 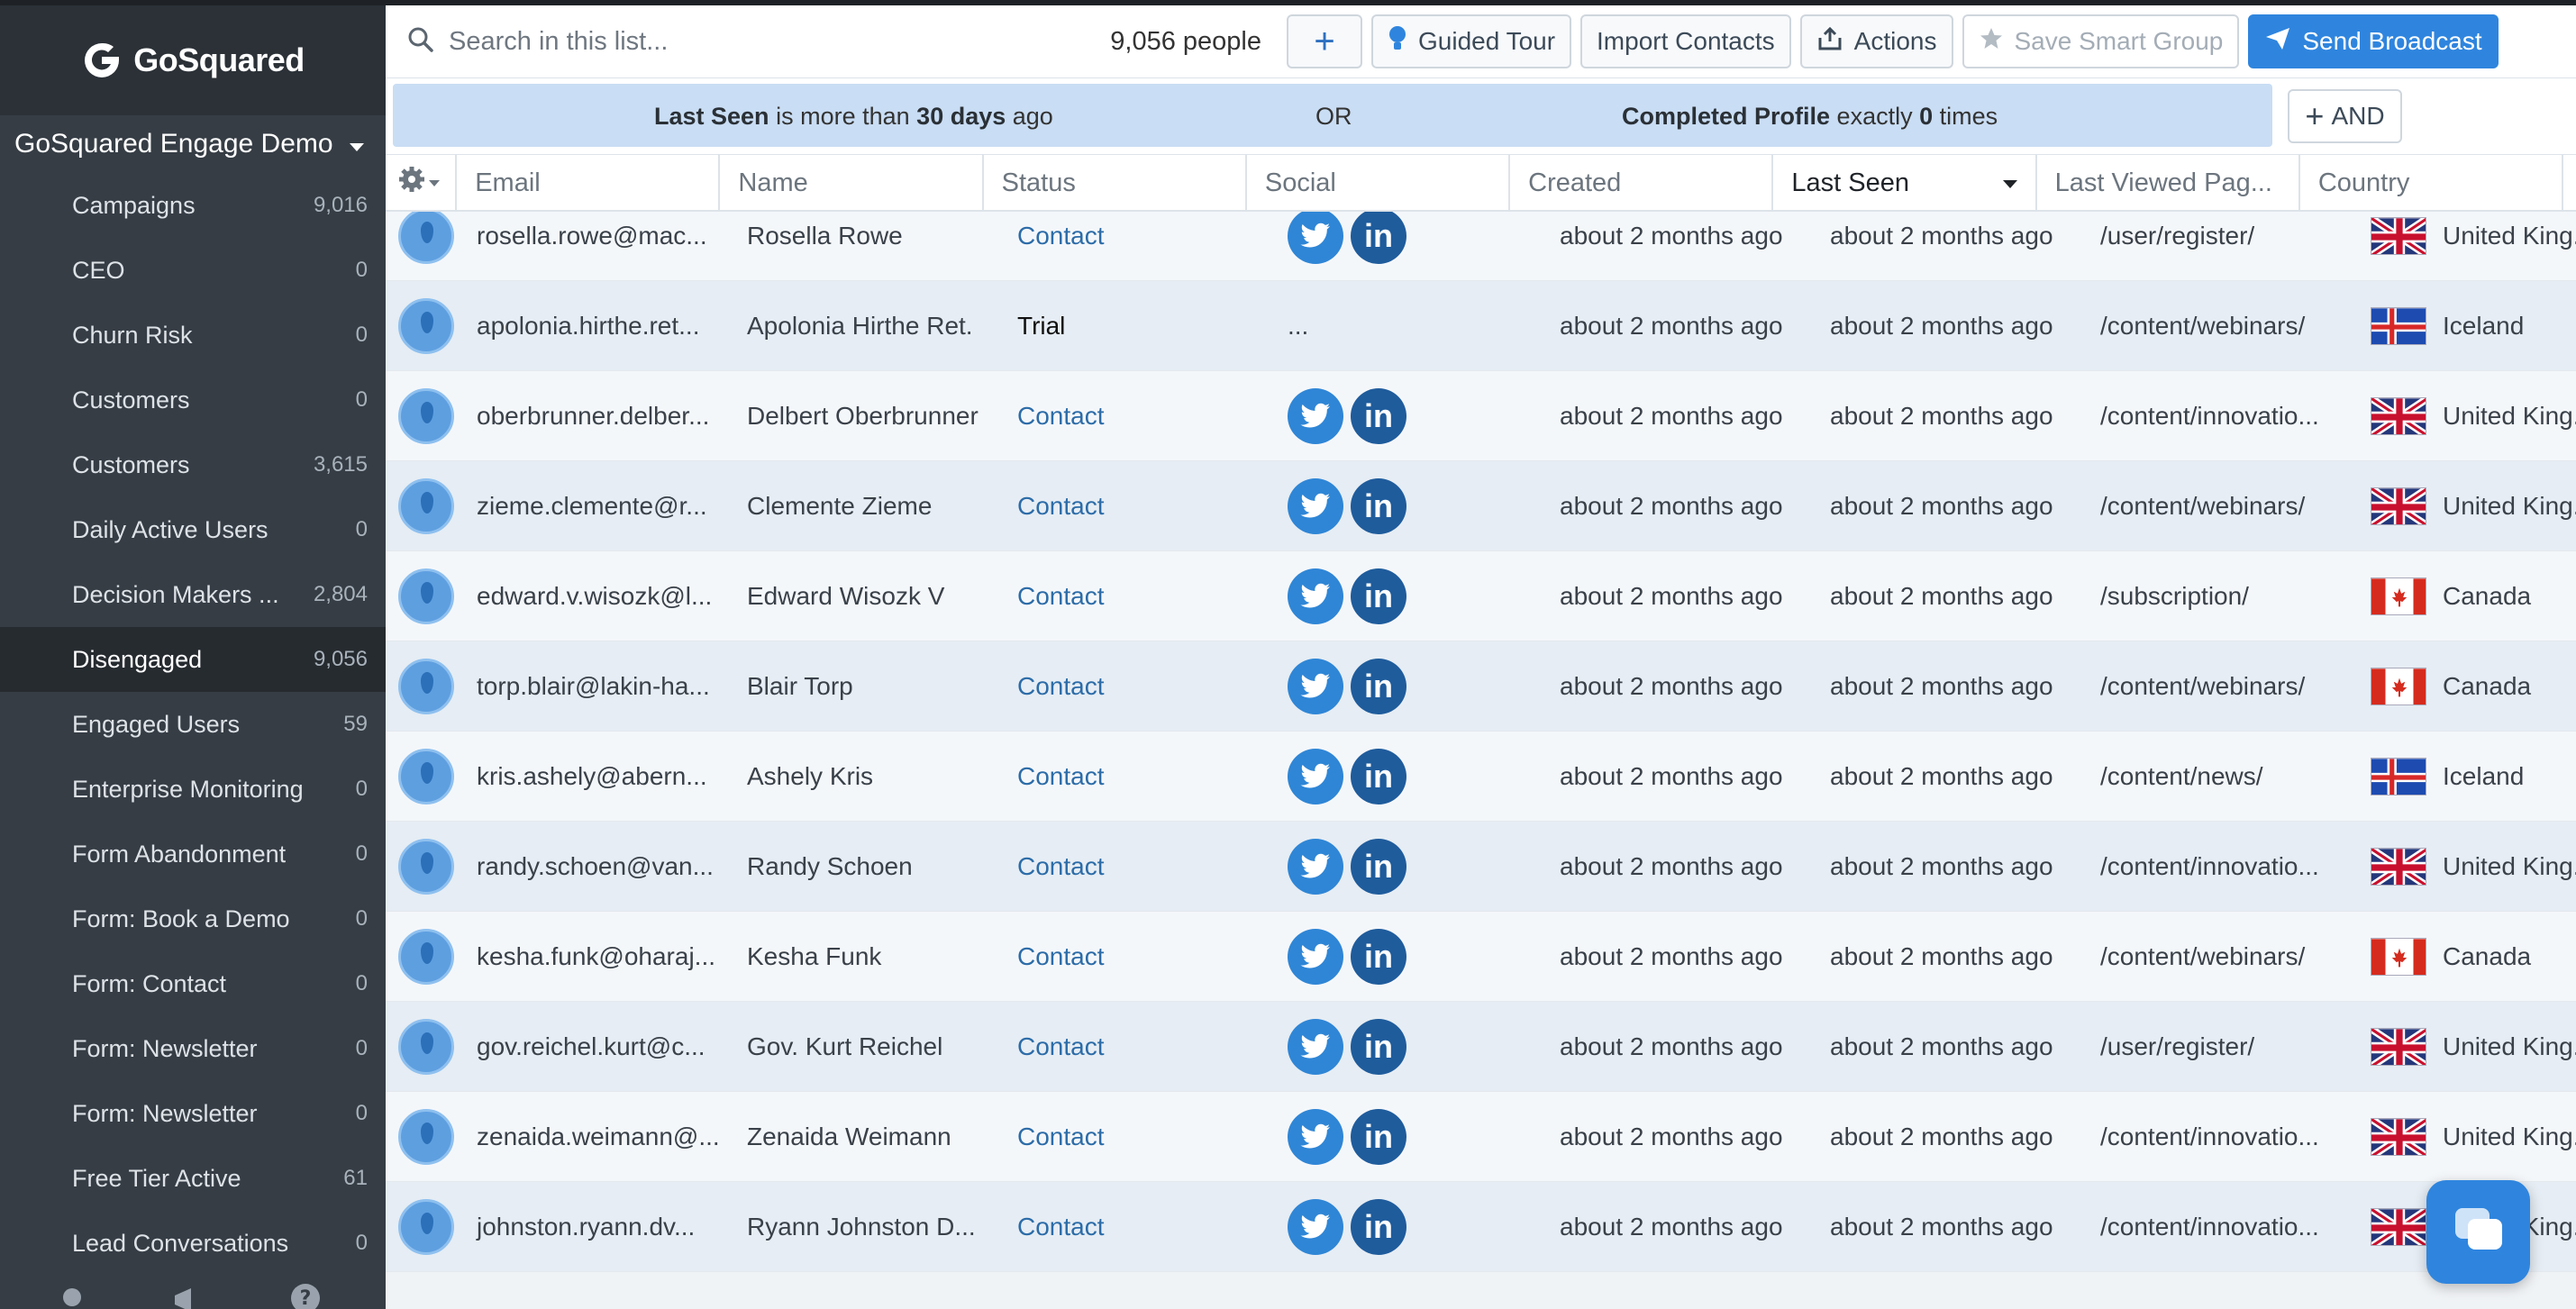 I want to click on sidebar-item: Engaged Users 59, so click(x=193, y=724).